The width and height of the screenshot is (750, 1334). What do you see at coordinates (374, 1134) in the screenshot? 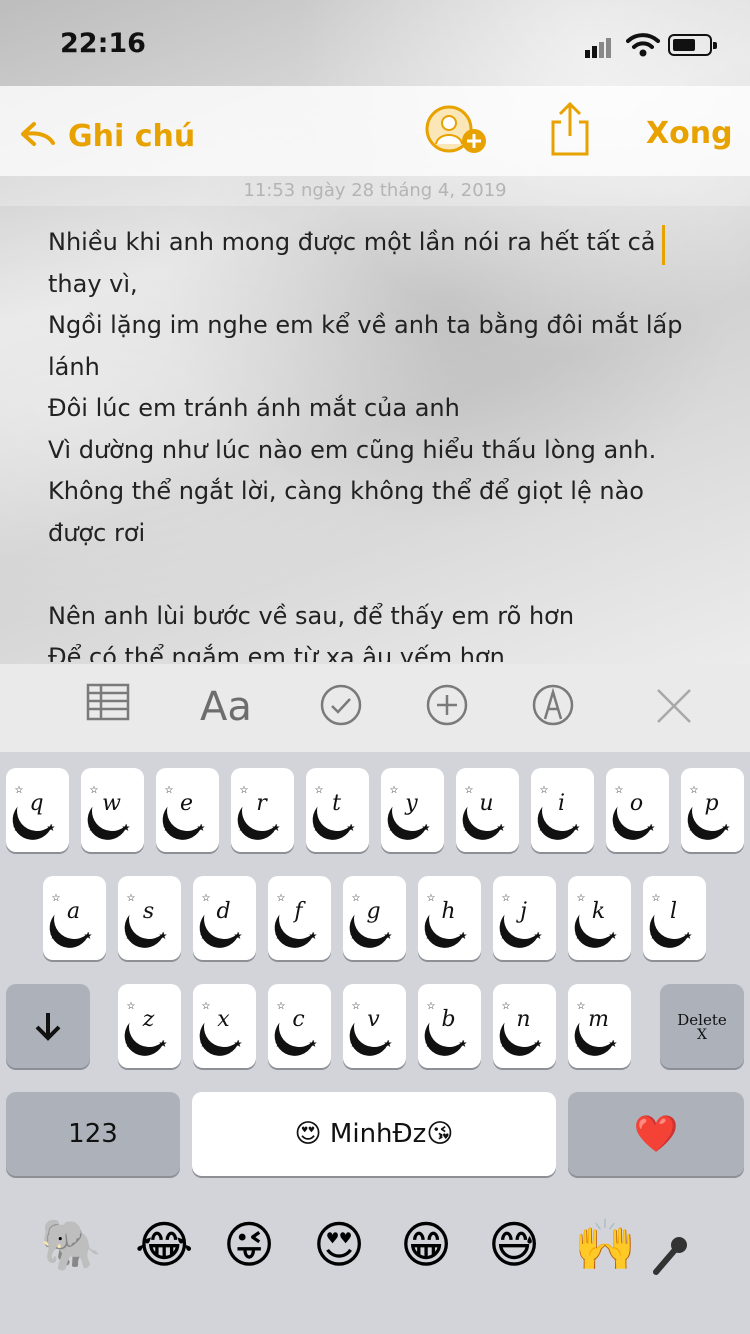
I see `space-key: 😍 MinhĐz😘` at bounding box center [374, 1134].